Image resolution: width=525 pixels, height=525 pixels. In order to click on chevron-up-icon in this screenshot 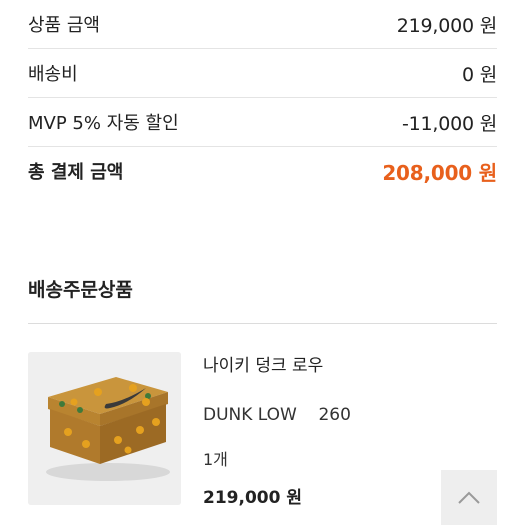, I will do `click(469, 497)`.